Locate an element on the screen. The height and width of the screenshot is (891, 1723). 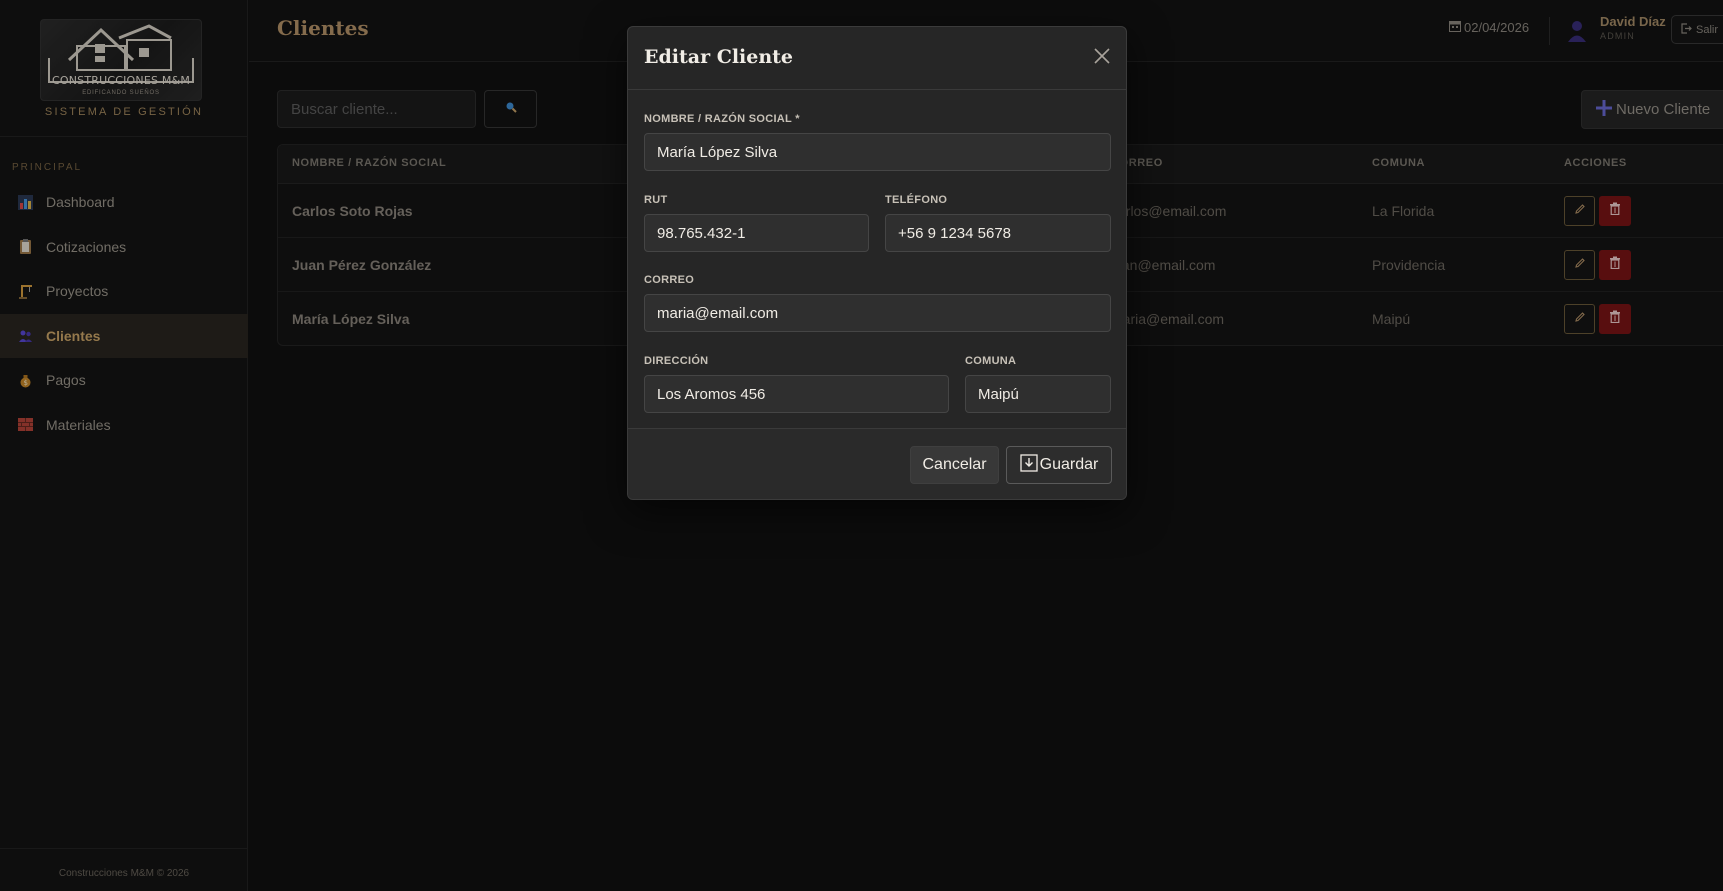
save-label: Guardar is located at coordinates (1069, 464).